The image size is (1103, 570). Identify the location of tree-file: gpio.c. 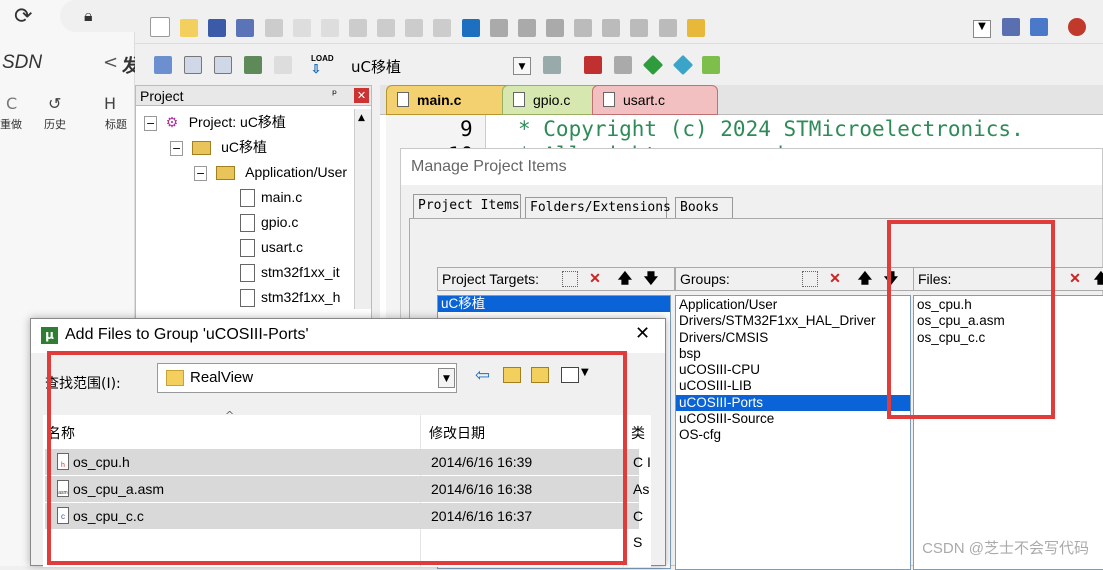
(269, 222).